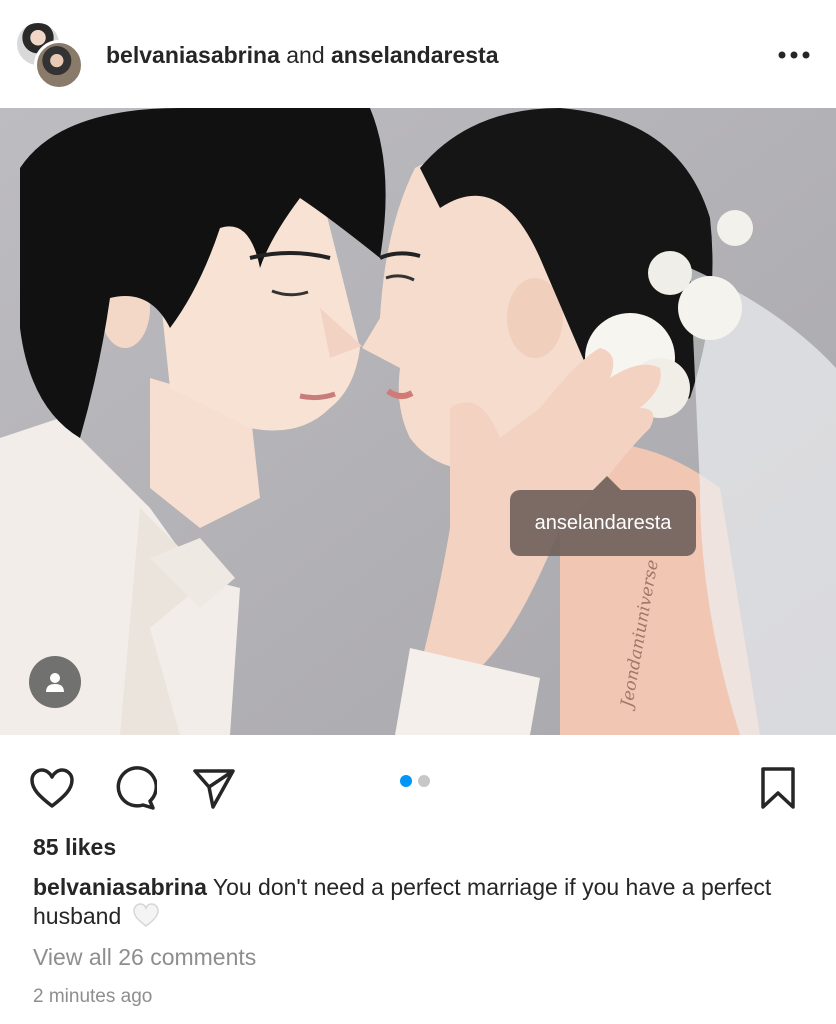  What do you see at coordinates (414, 55) in the screenshot?
I see `coauthor-link: anselandaresta` at bounding box center [414, 55].